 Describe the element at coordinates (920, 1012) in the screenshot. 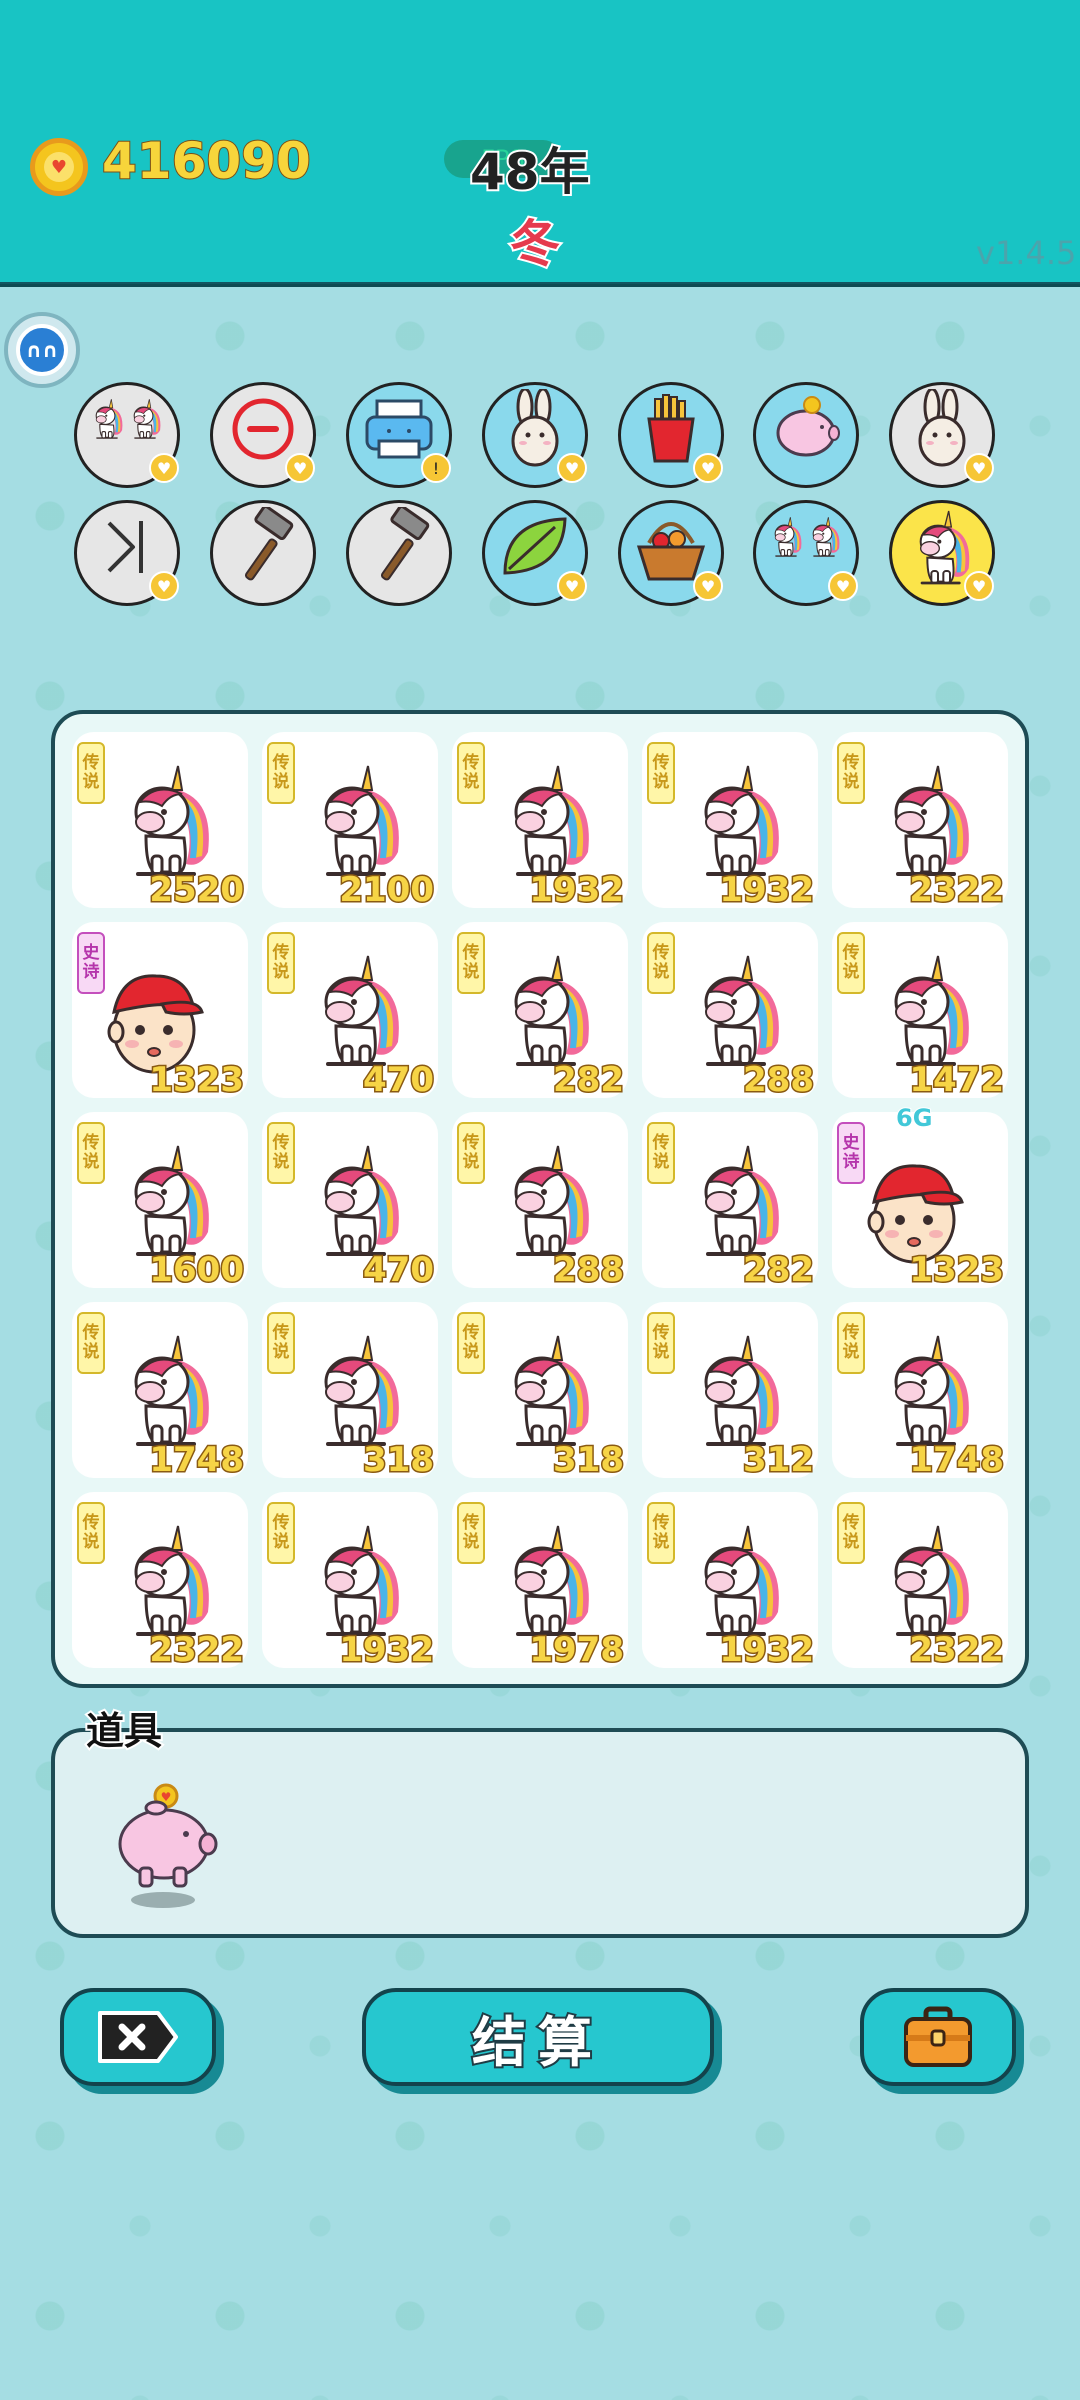

I see `board-card: 传说 1472` at that location.